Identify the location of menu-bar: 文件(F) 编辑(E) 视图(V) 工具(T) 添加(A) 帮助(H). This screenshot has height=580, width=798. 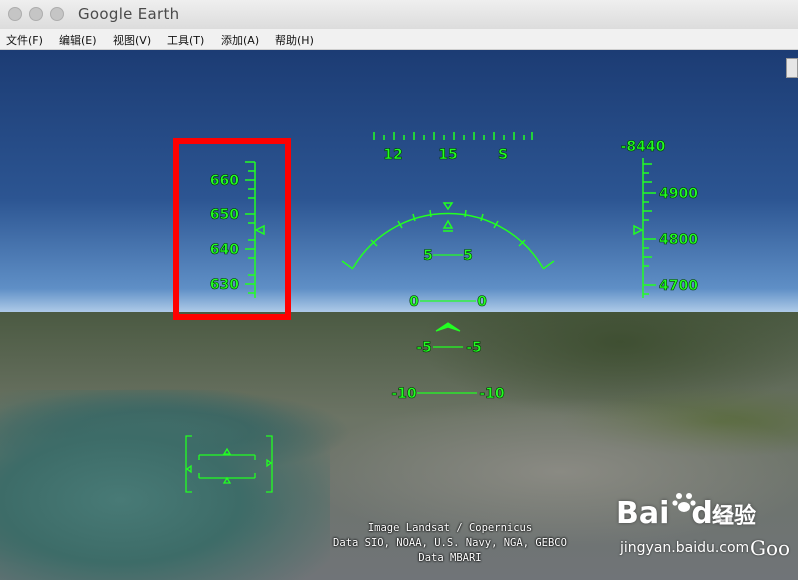
(399, 39).